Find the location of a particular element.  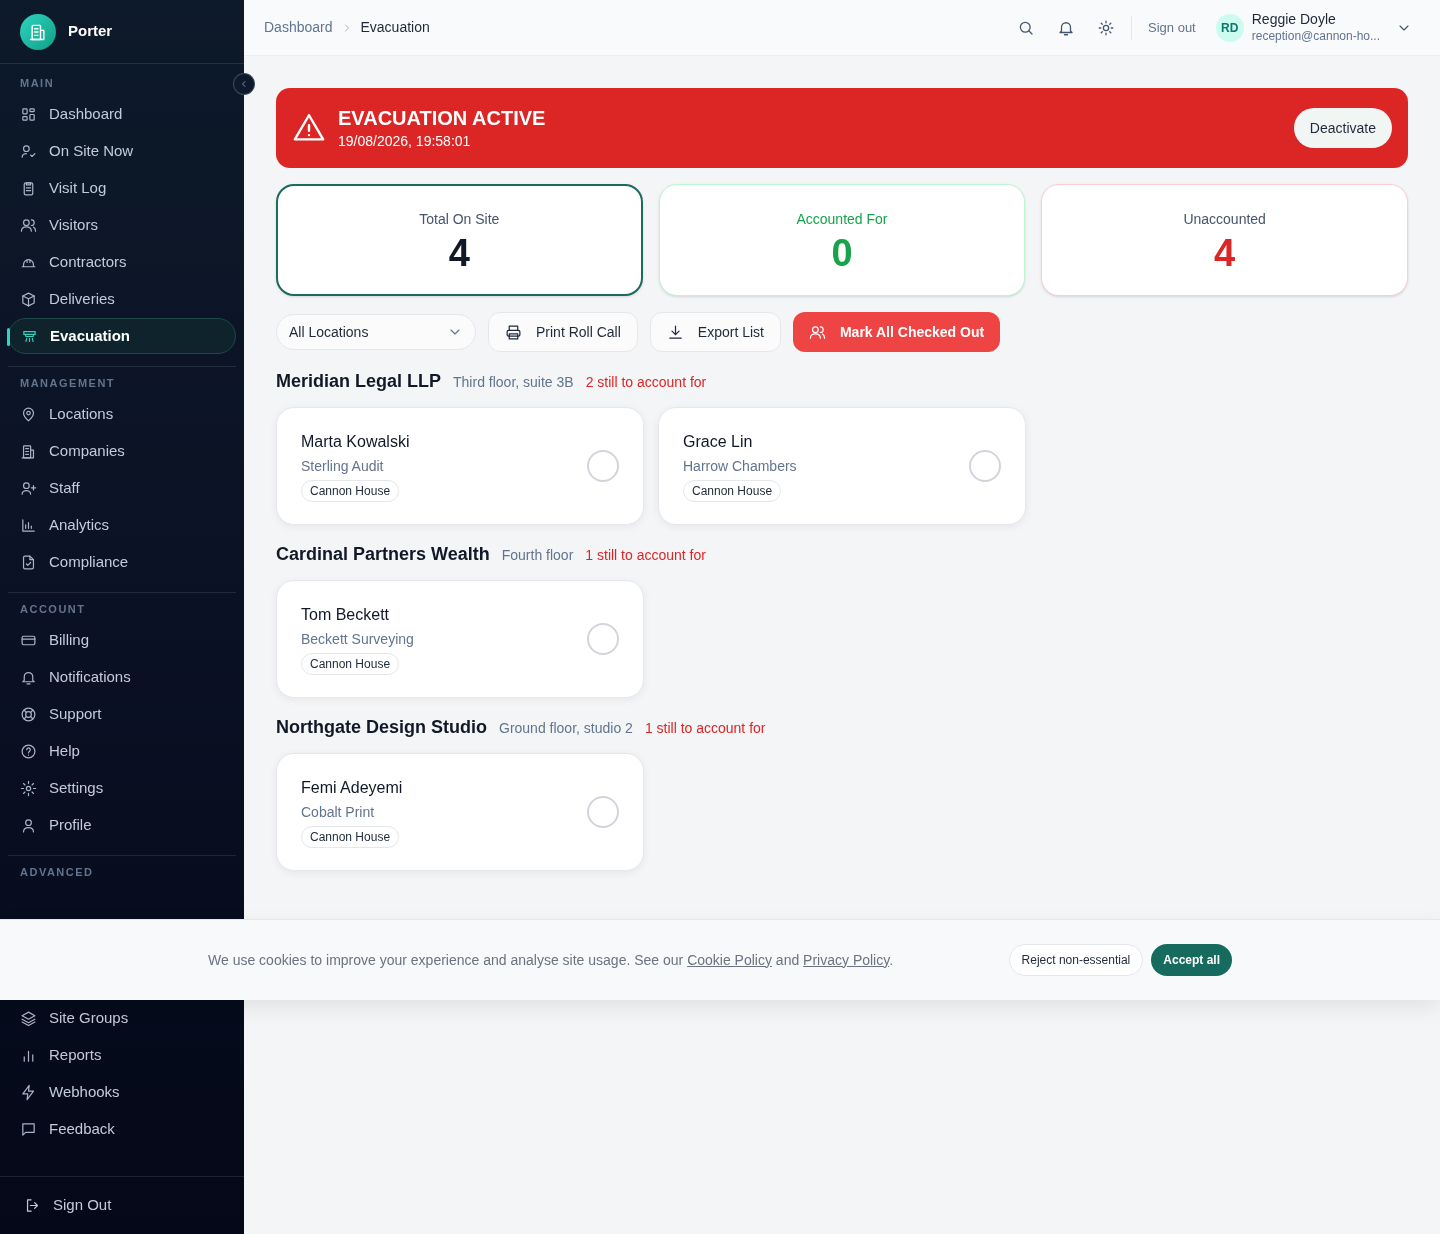

company-location: Fourth floor is located at coordinates (537, 555).